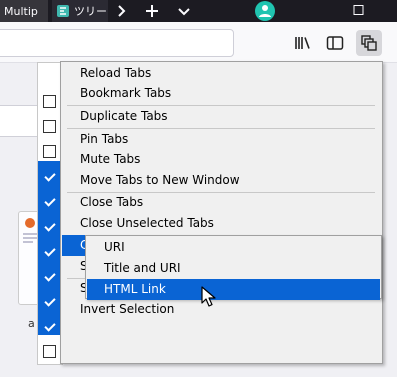  I want to click on menu-item-close-tabs: Close Tabs, so click(221, 202).